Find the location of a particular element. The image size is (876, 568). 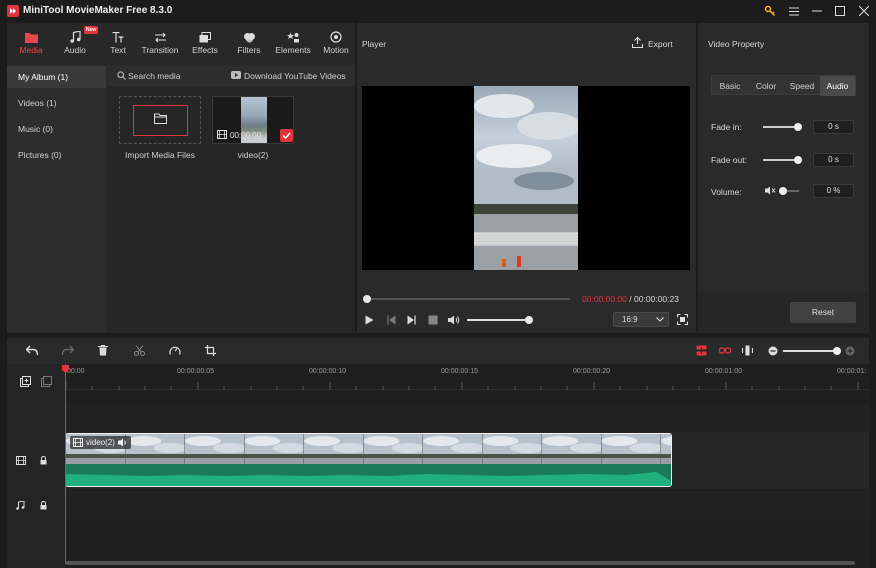

stop-icon is located at coordinates (433, 320).